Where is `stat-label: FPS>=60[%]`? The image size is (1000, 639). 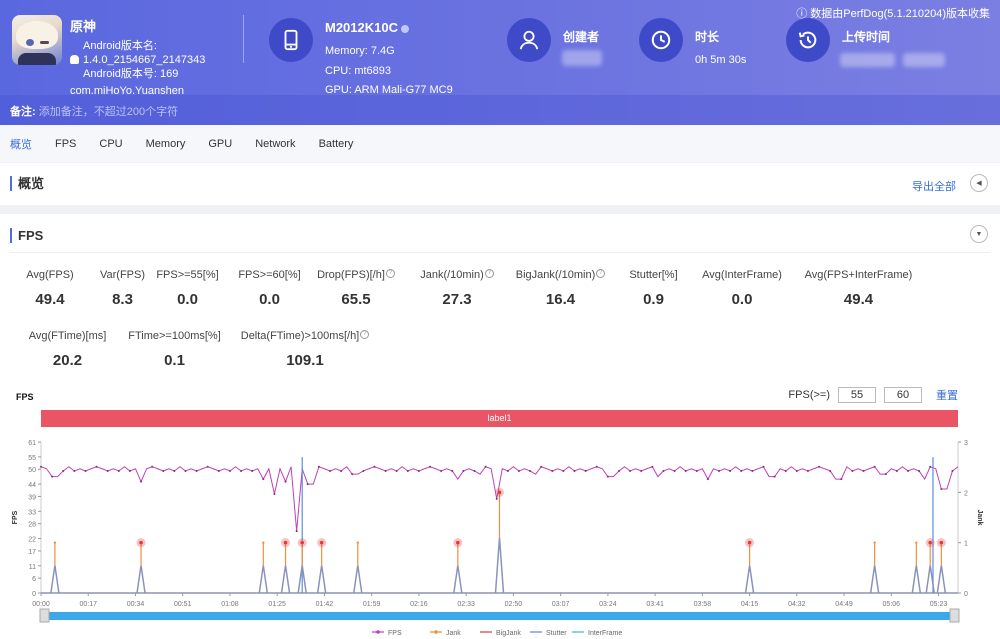
stat-label: FPS>=60[%] is located at coordinates (269, 275).